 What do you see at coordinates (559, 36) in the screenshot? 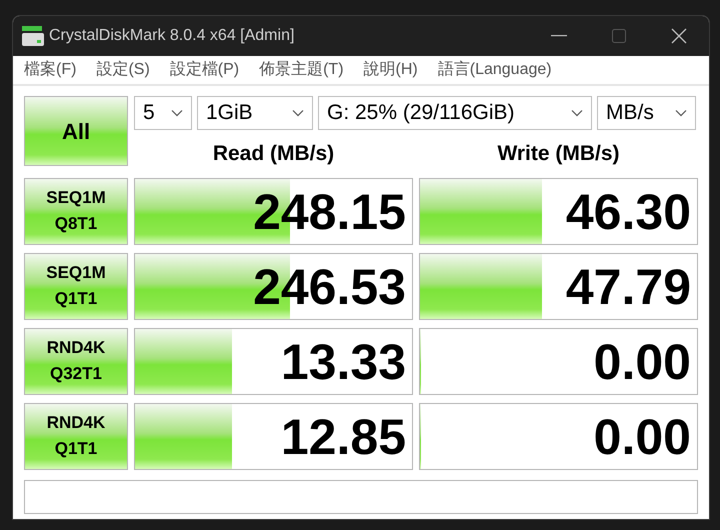
I see `minimize-icon` at bounding box center [559, 36].